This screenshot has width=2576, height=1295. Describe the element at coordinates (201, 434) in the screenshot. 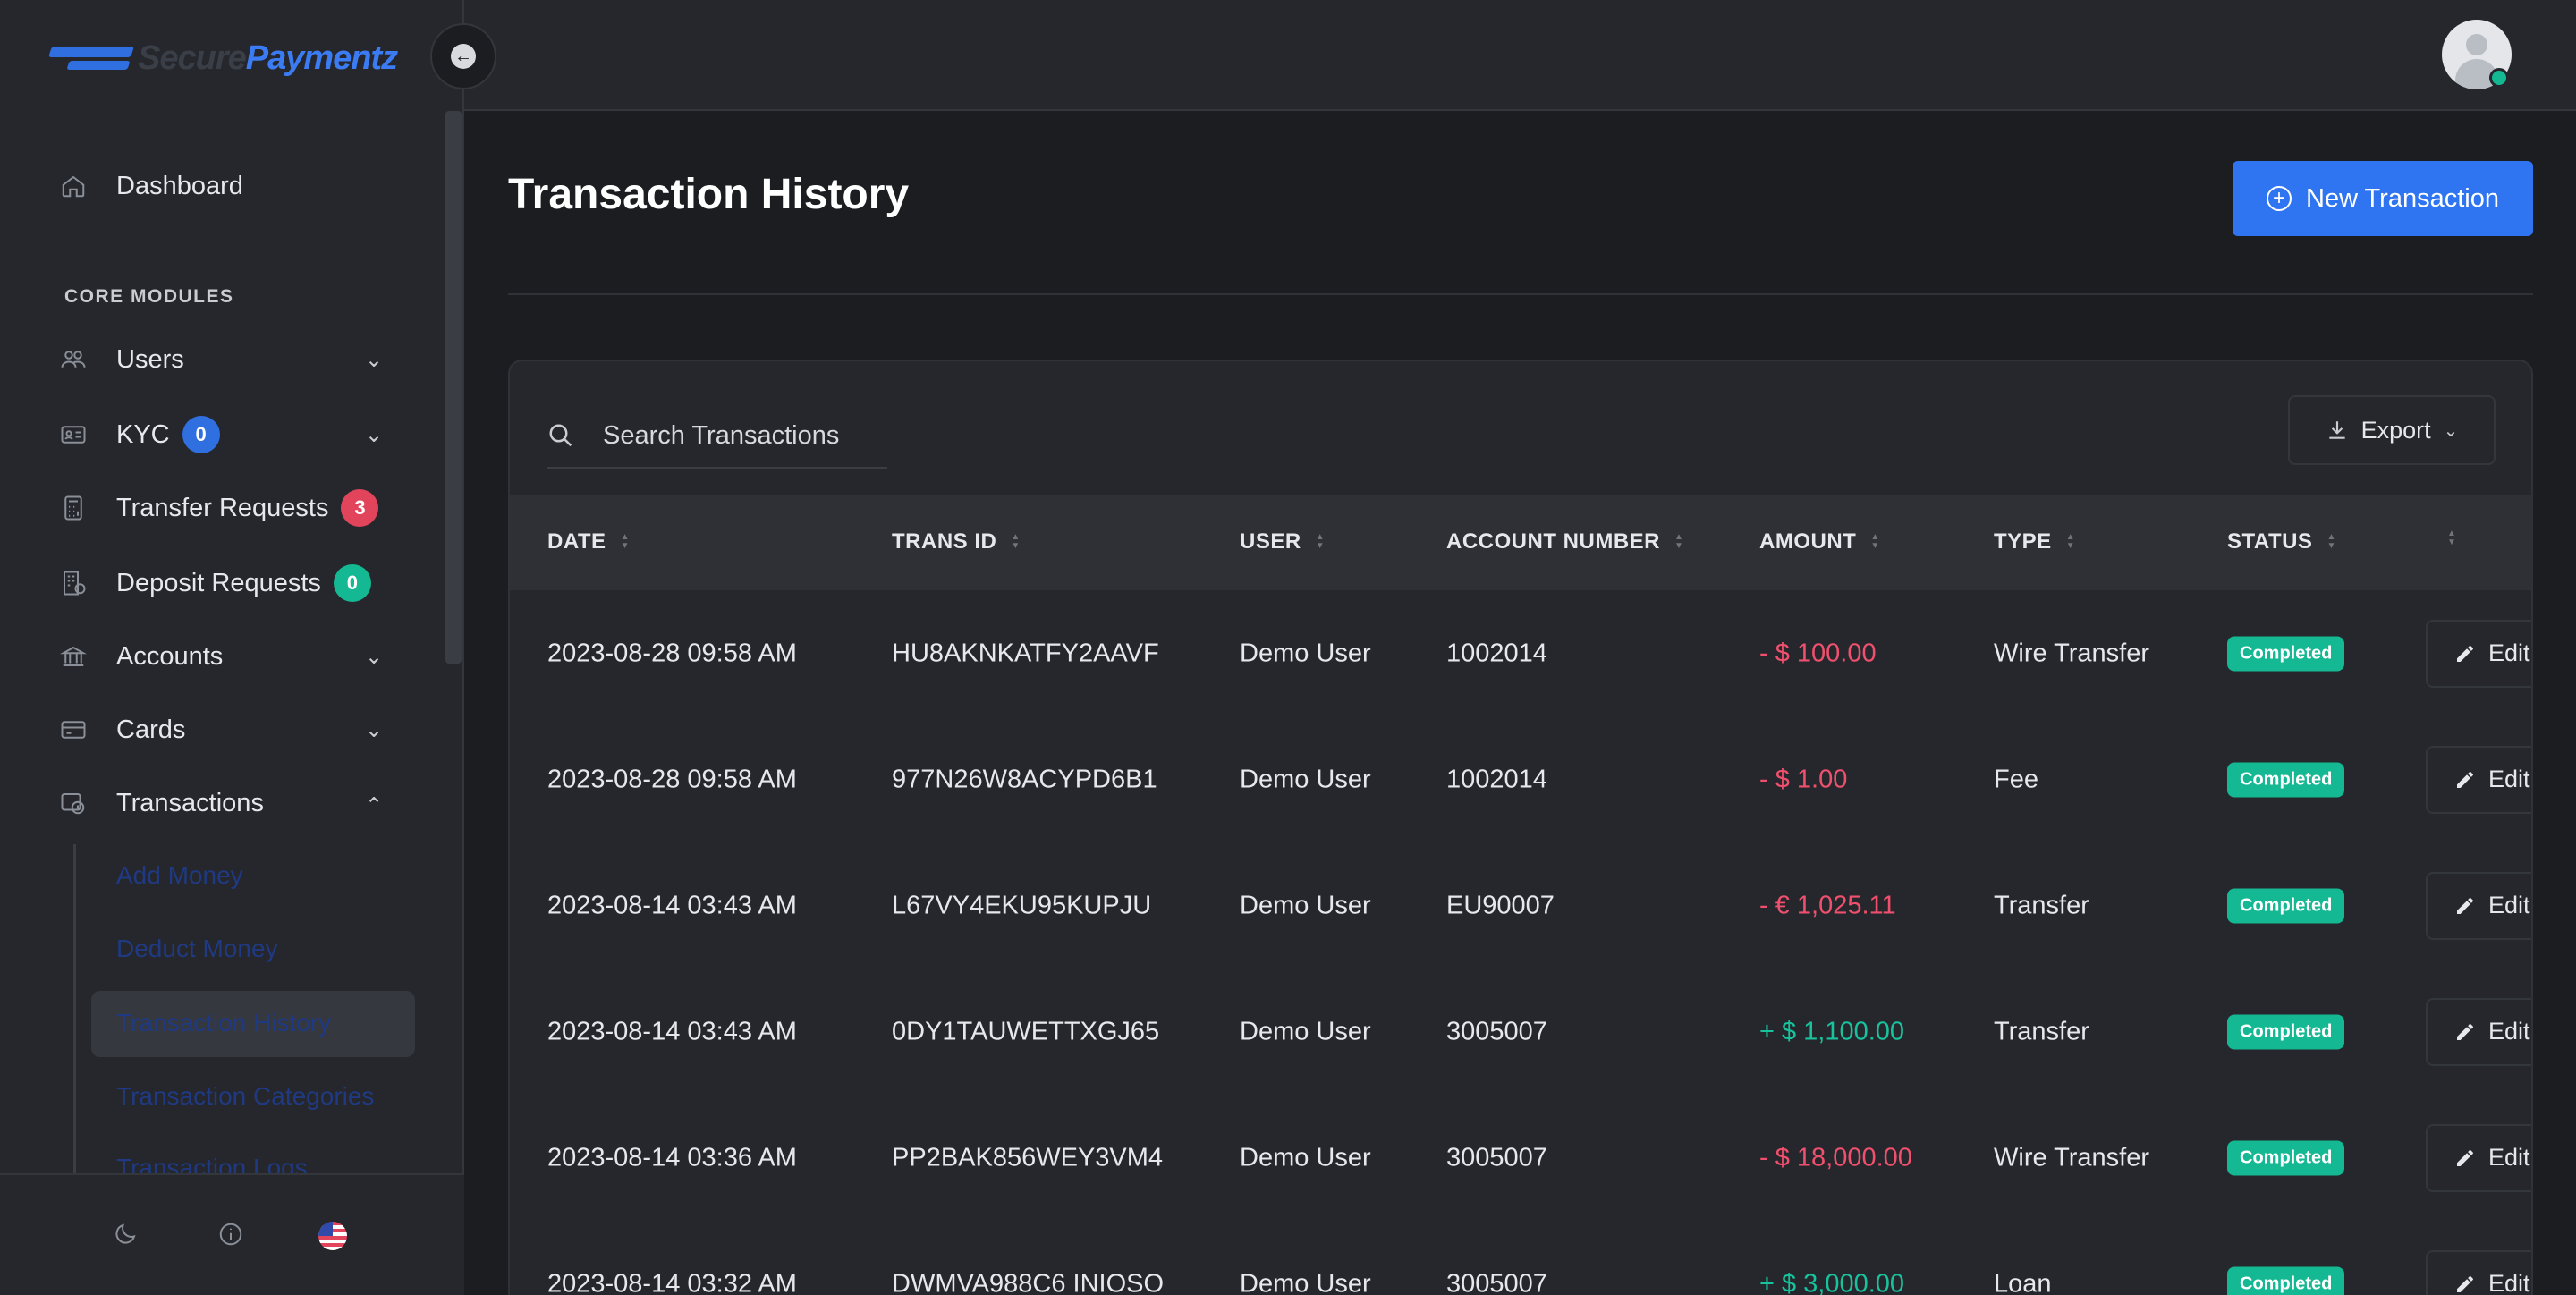

I see `kyc-count-badge: 0` at that location.